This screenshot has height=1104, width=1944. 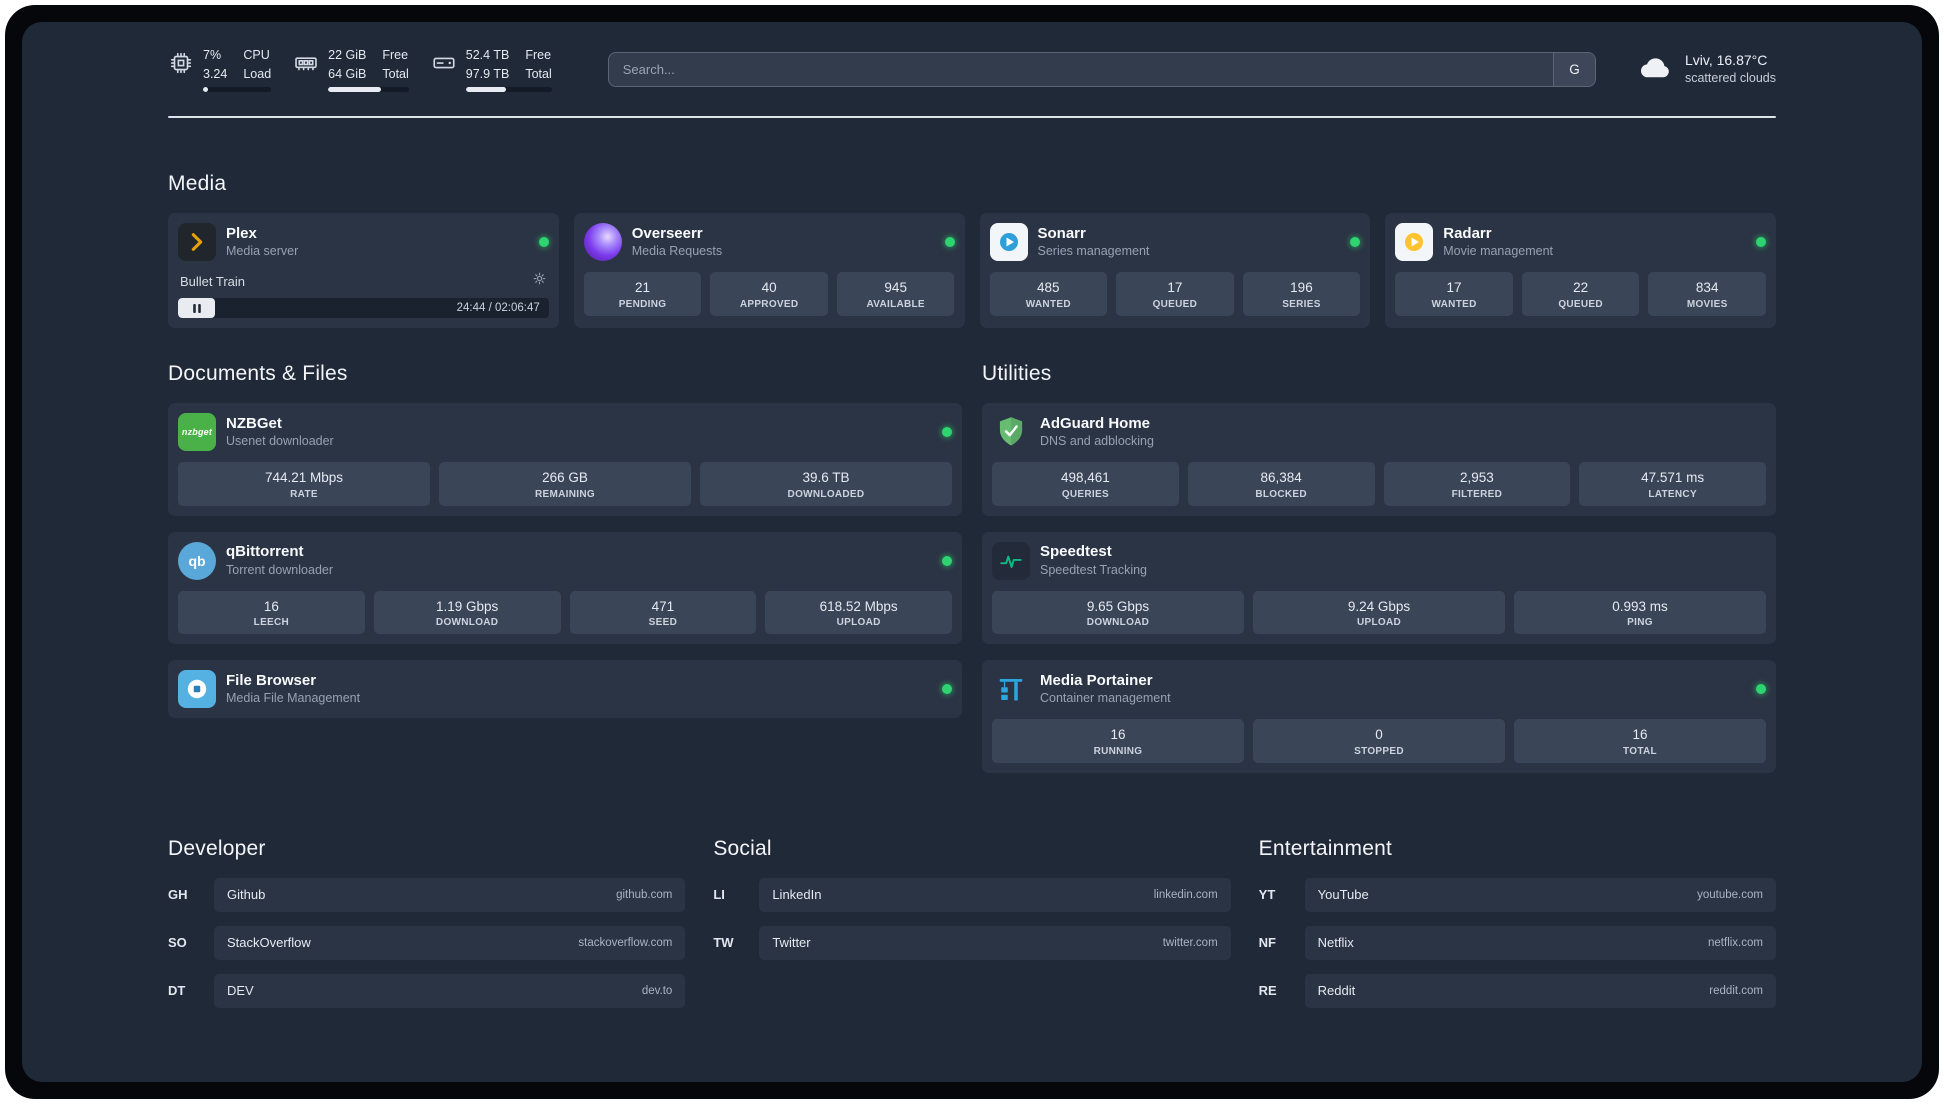 What do you see at coordinates (1379, 741) in the screenshot?
I see `stat-block: 0 STOPPED` at bounding box center [1379, 741].